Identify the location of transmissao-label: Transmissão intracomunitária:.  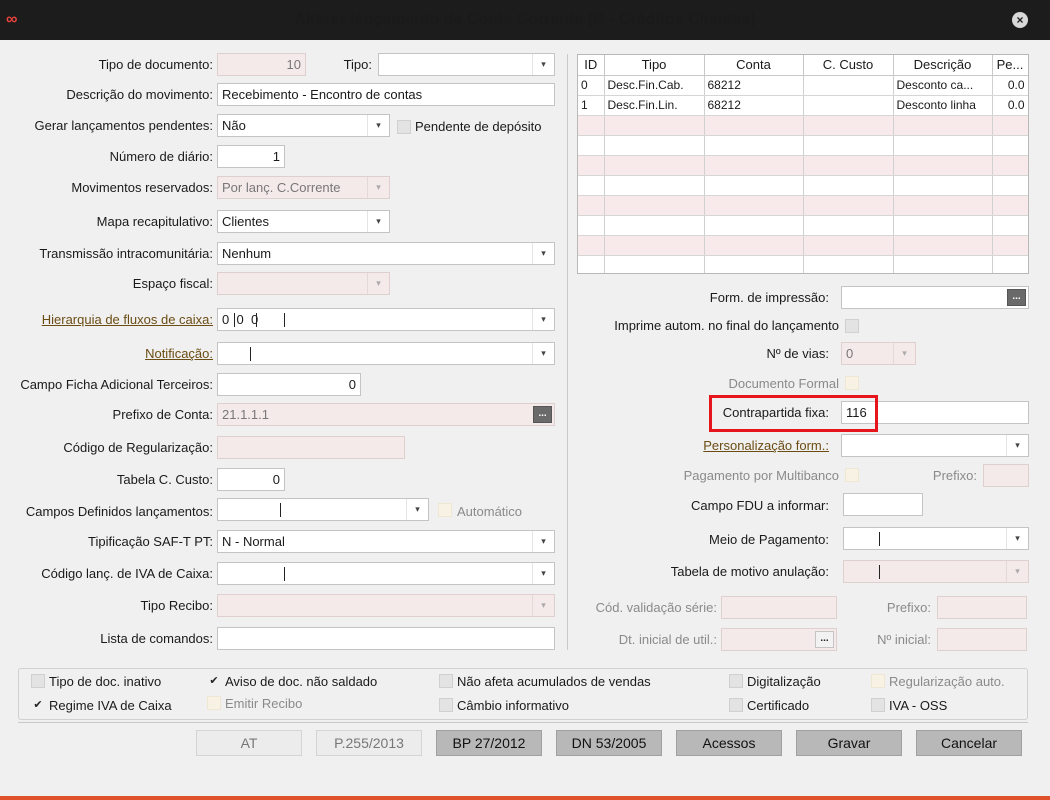
(126, 253).